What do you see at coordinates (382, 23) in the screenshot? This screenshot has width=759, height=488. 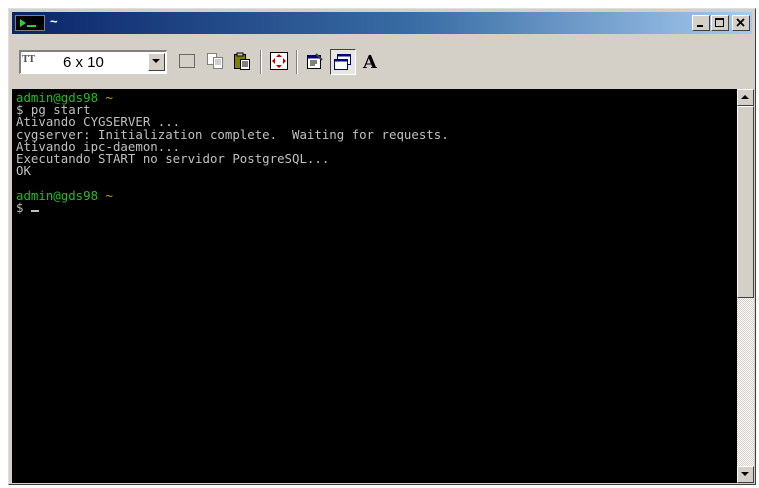 I see `title-bar: ~` at bounding box center [382, 23].